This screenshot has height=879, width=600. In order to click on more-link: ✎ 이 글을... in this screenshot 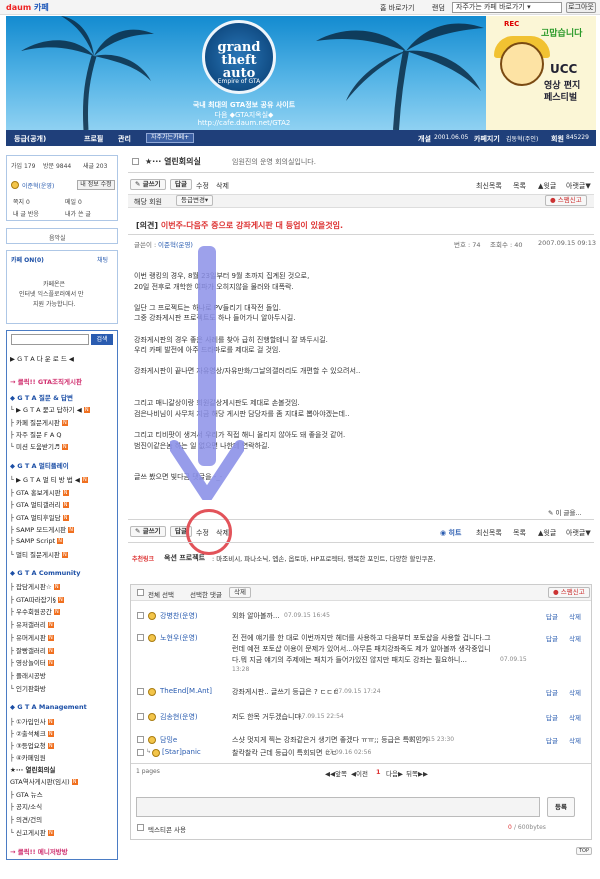, I will do `click(565, 512)`.